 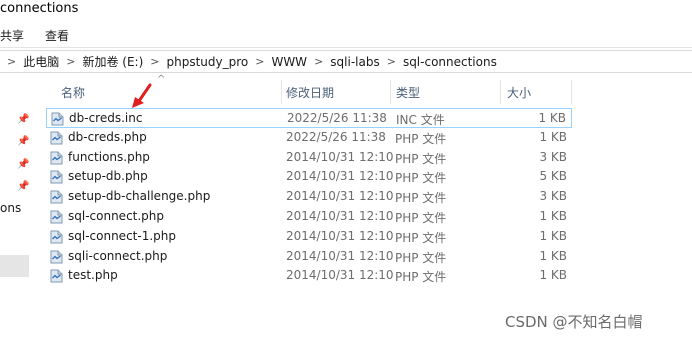 What do you see at coordinates (574, 322) in the screenshot?
I see `watermark: CSDN @不知名白帽` at bounding box center [574, 322].